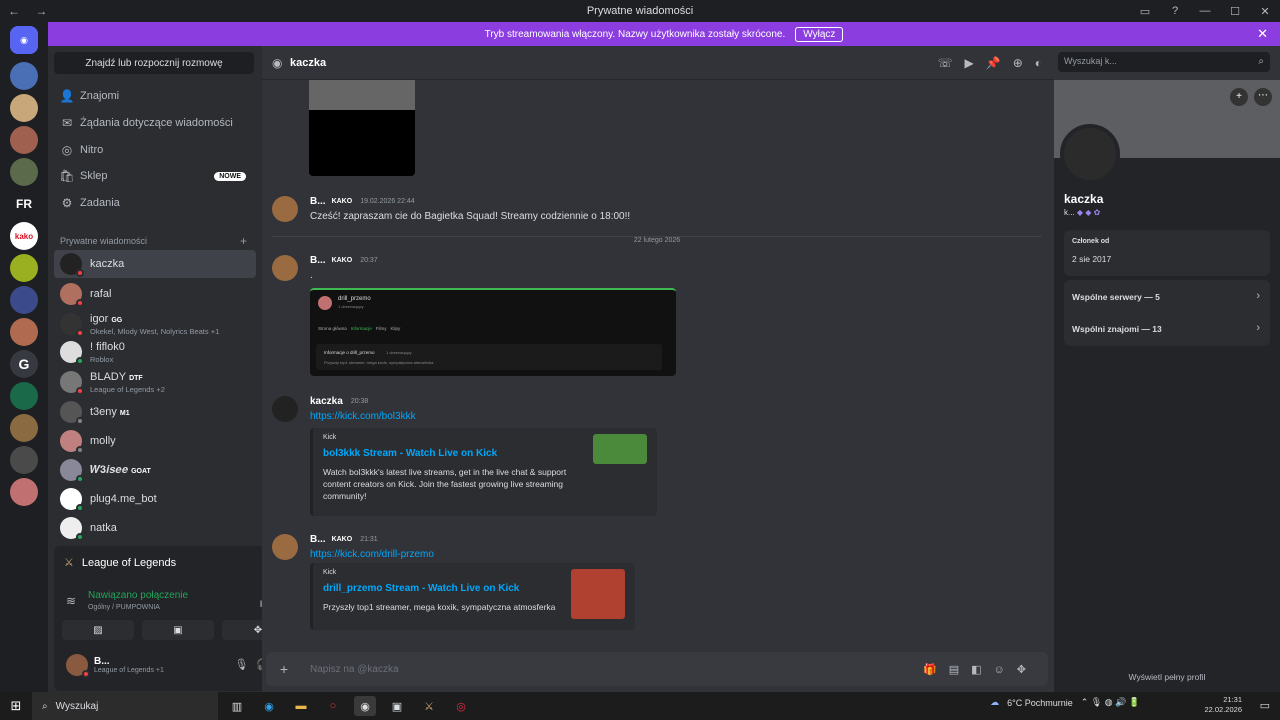 Image resolution: width=1280 pixels, height=720 pixels. I want to click on emoji-icon: ☺, so click(1005, 670).